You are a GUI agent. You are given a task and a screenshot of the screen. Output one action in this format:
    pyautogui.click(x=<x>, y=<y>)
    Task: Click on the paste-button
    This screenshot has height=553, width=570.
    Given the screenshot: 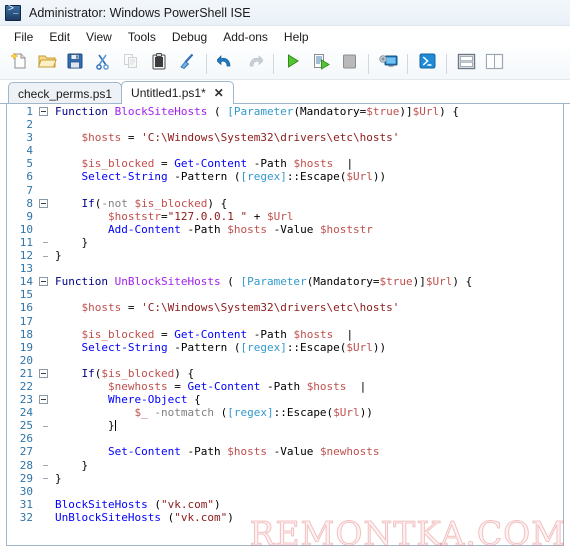 What is the action you would take?
    pyautogui.click(x=159, y=64)
    